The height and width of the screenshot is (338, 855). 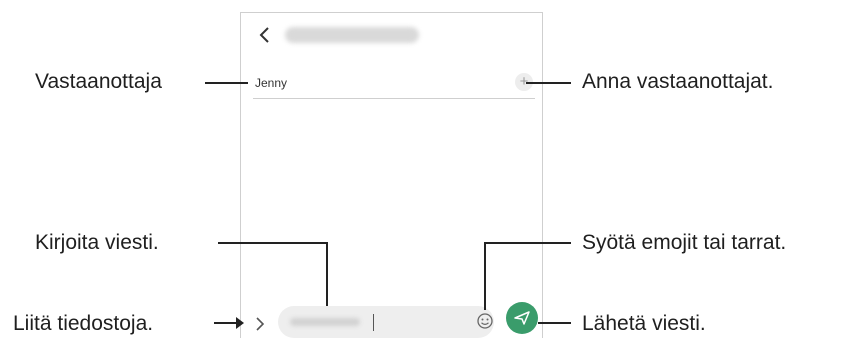 I want to click on text-cursor, so click(x=373, y=322).